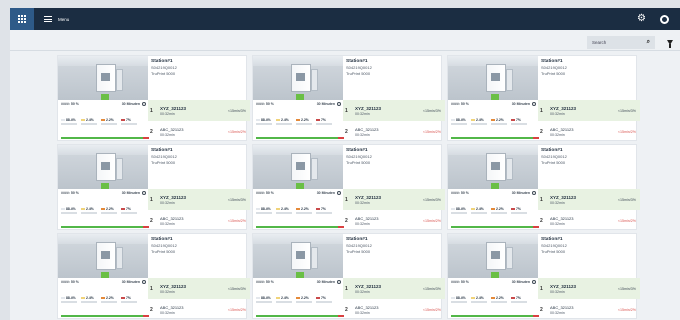  What do you see at coordinates (367, 218) in the screenshot?
I see `job-name: ABC_321123` at bounding box center [367, 218].